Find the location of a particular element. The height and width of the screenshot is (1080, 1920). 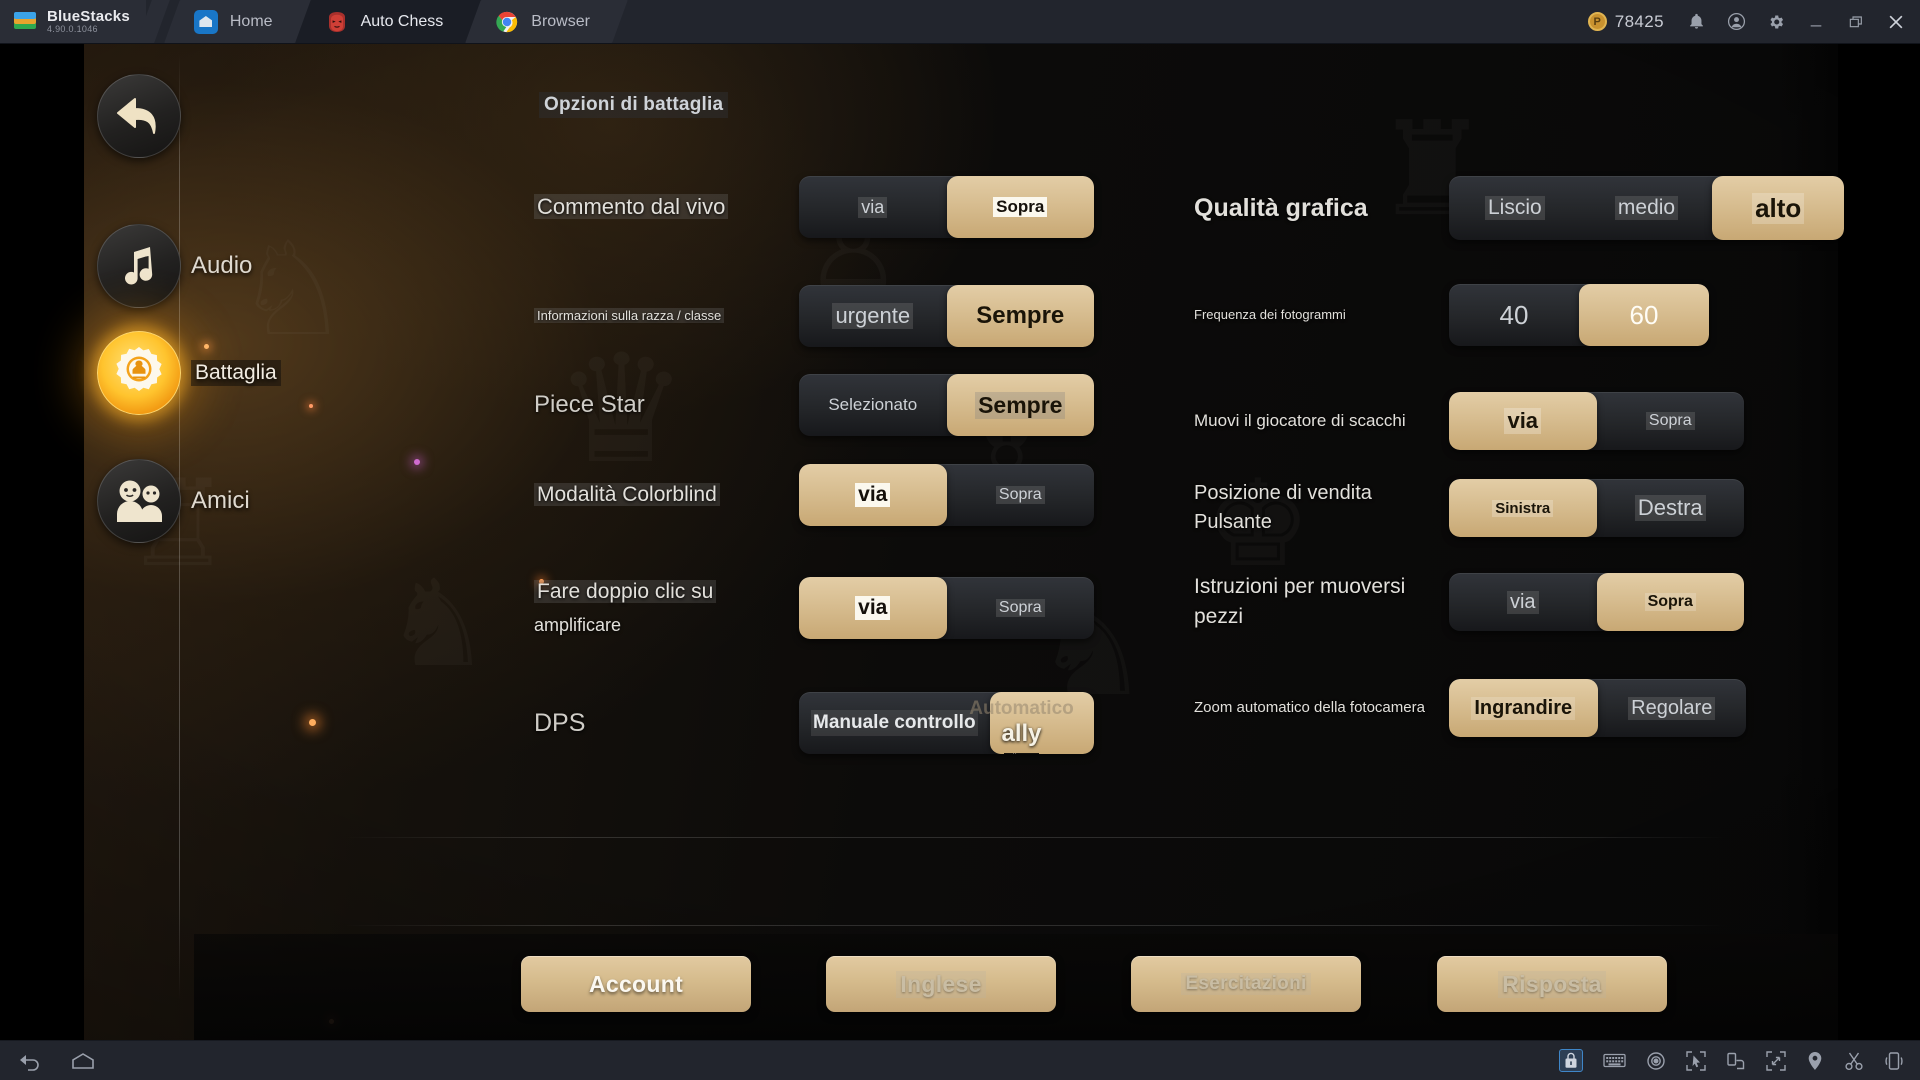

content-divider is located at coordinates (1036, 837).